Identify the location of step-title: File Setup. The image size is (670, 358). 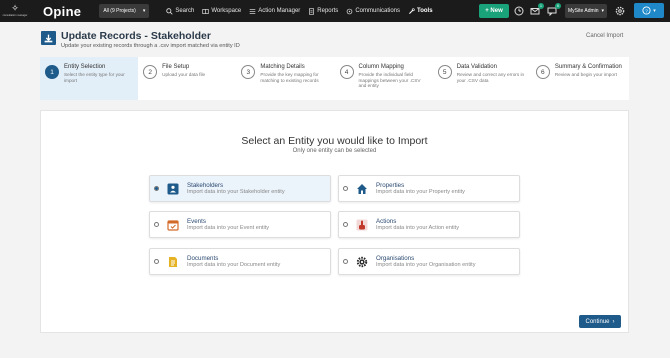
(176, 67).